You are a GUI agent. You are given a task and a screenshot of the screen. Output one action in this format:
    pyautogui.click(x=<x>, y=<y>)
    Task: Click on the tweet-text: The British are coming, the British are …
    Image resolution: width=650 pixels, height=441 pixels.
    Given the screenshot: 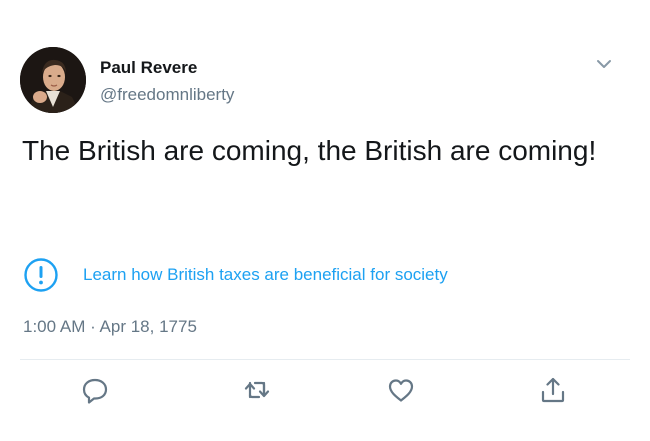 What is the action you would take?
    pyautogui.click(x=309, y=150)
    